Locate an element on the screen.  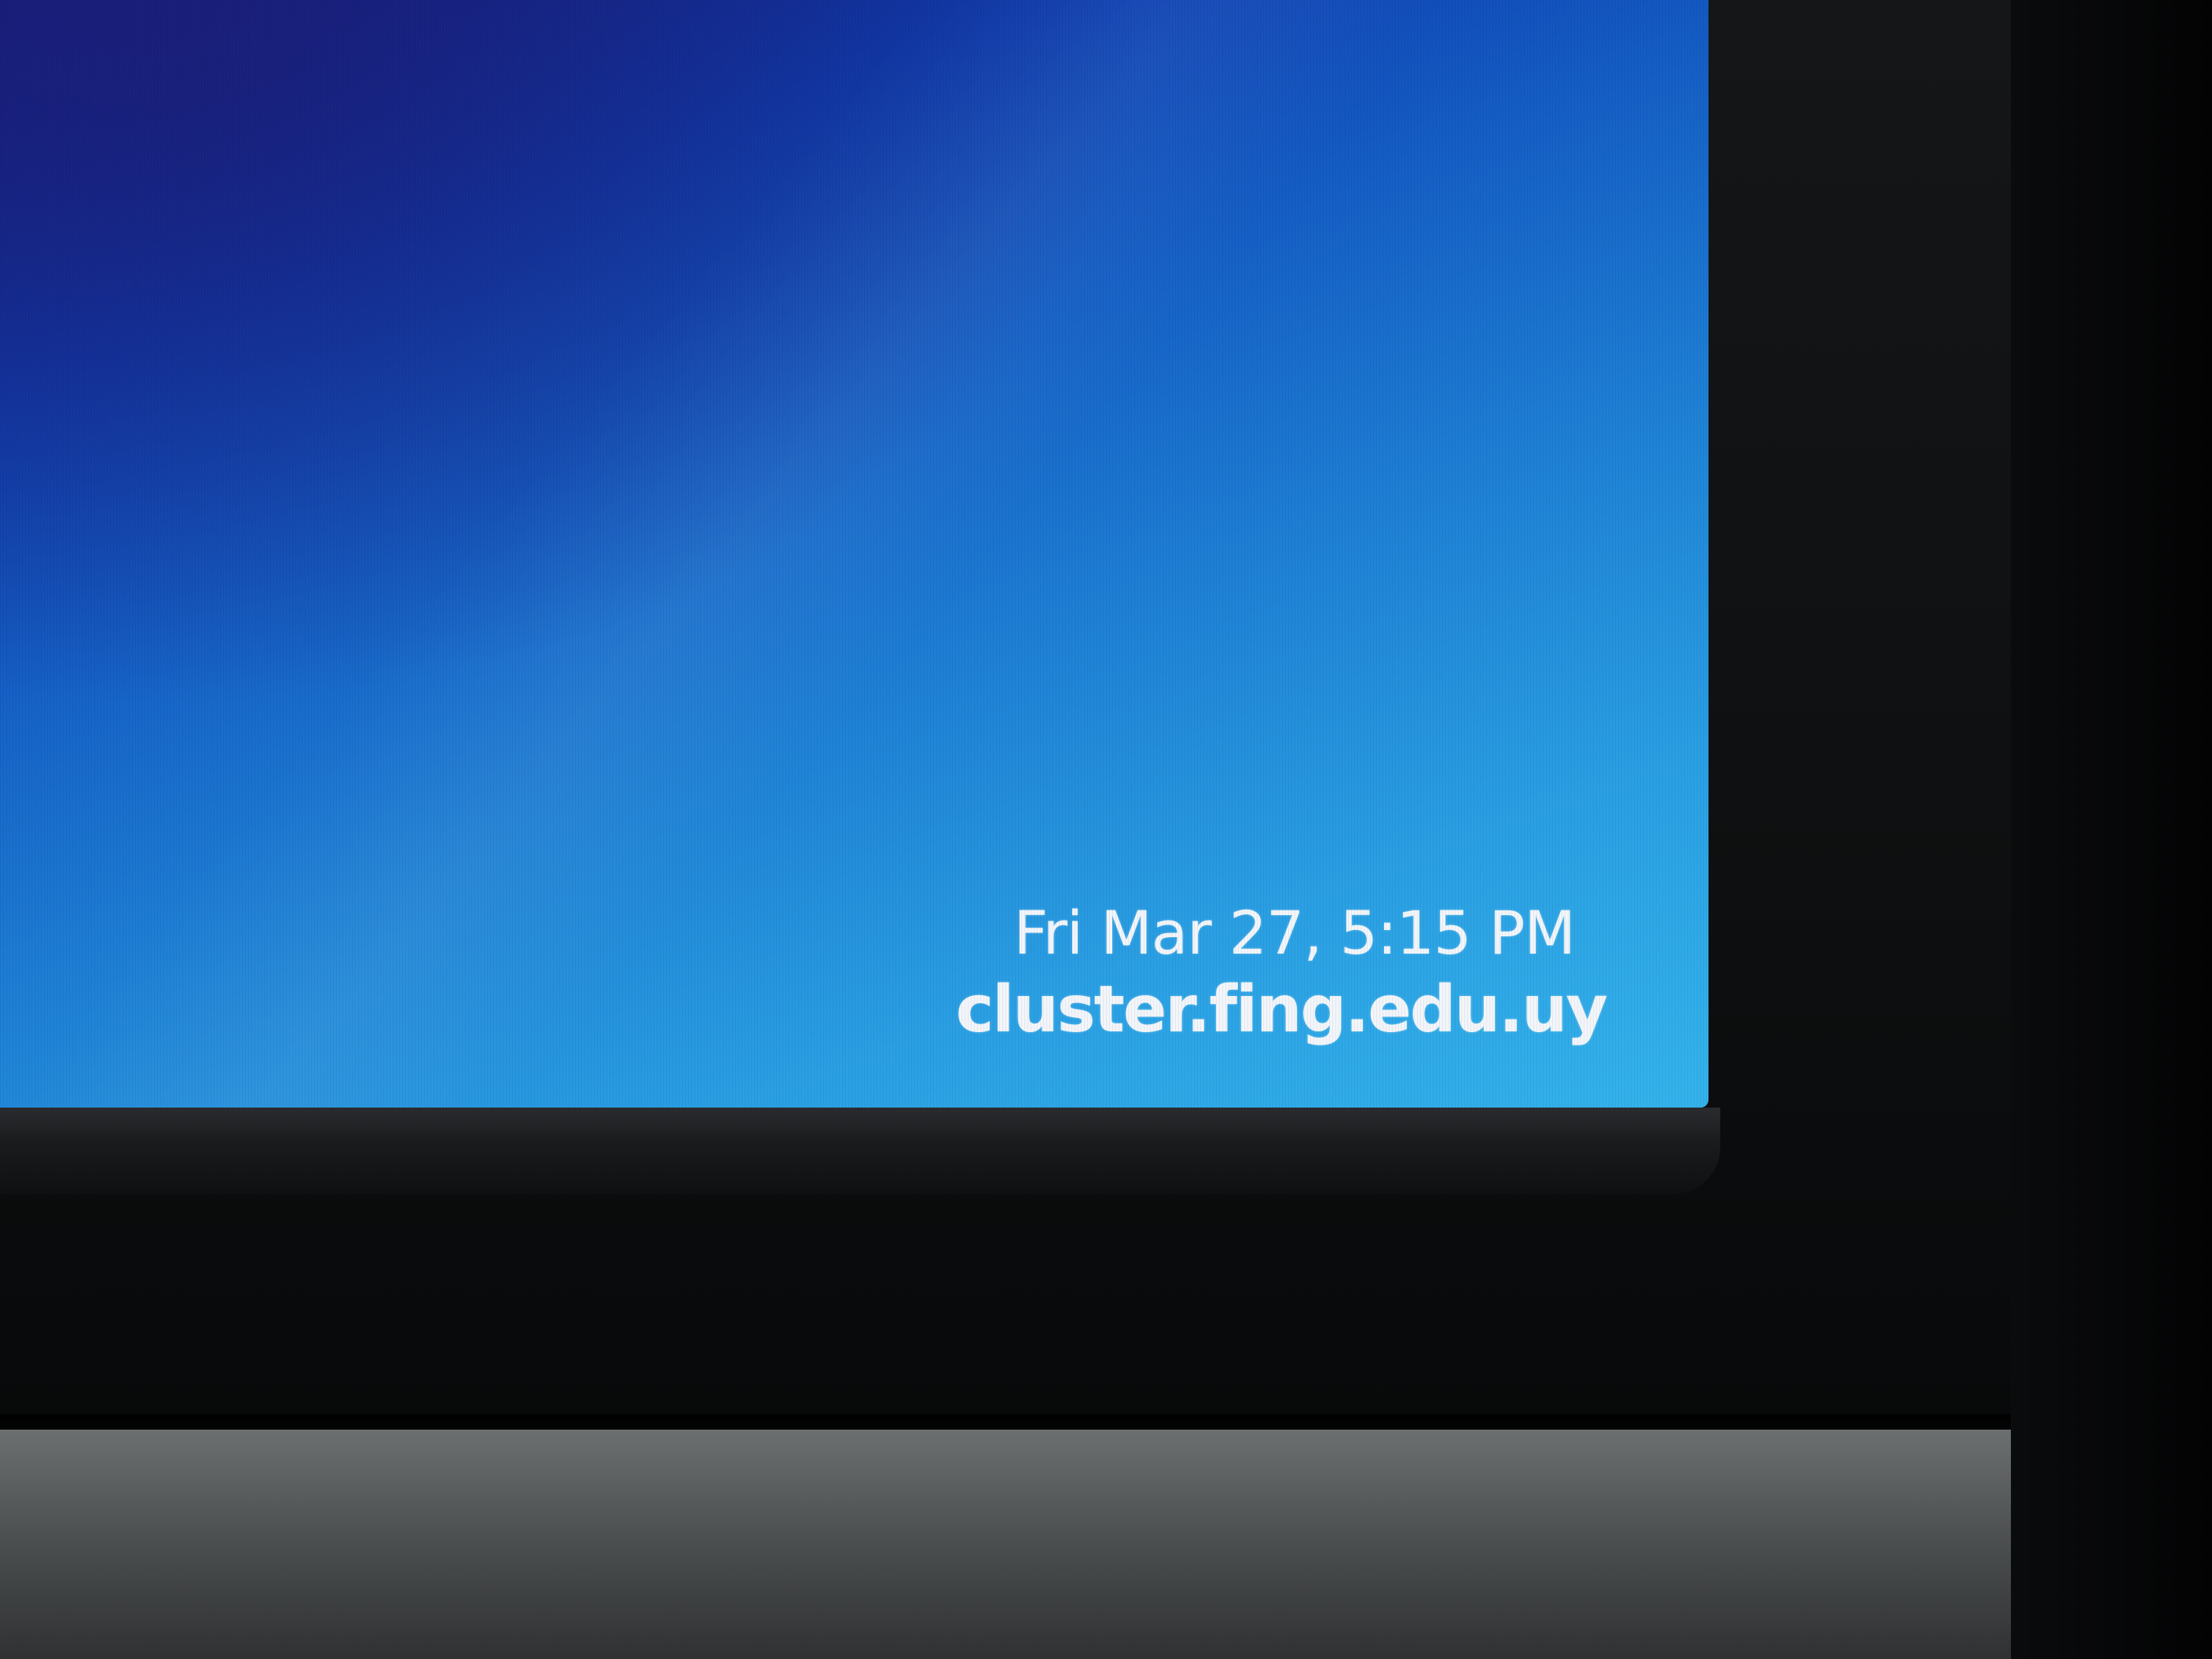
bezel-highlight is located at coordinates (860, 1151).